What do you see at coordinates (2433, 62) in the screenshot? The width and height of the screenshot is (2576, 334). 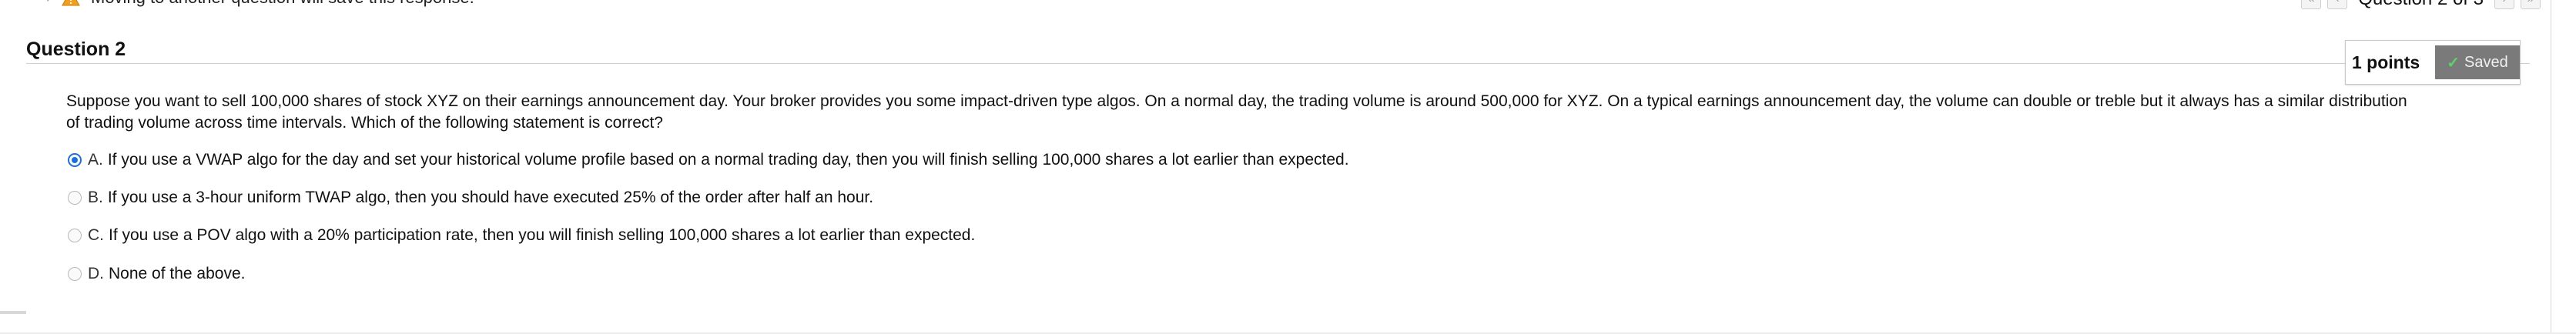 I see `points-panel: 1 points ✓ Saved` at bounding box center [2433, 62].